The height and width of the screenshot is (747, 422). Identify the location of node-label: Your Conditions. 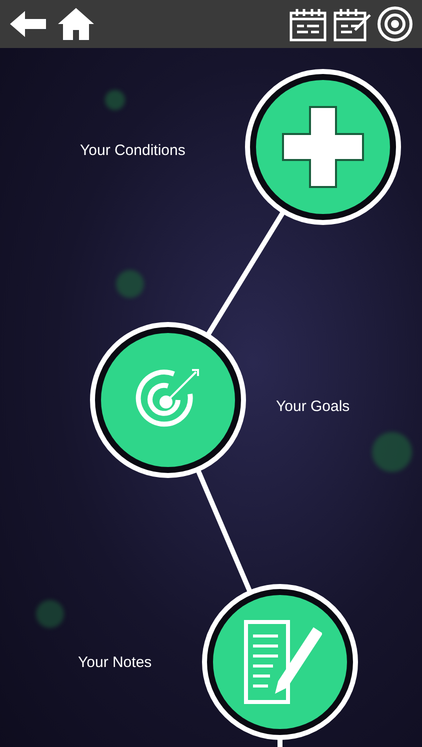
(133, 151).